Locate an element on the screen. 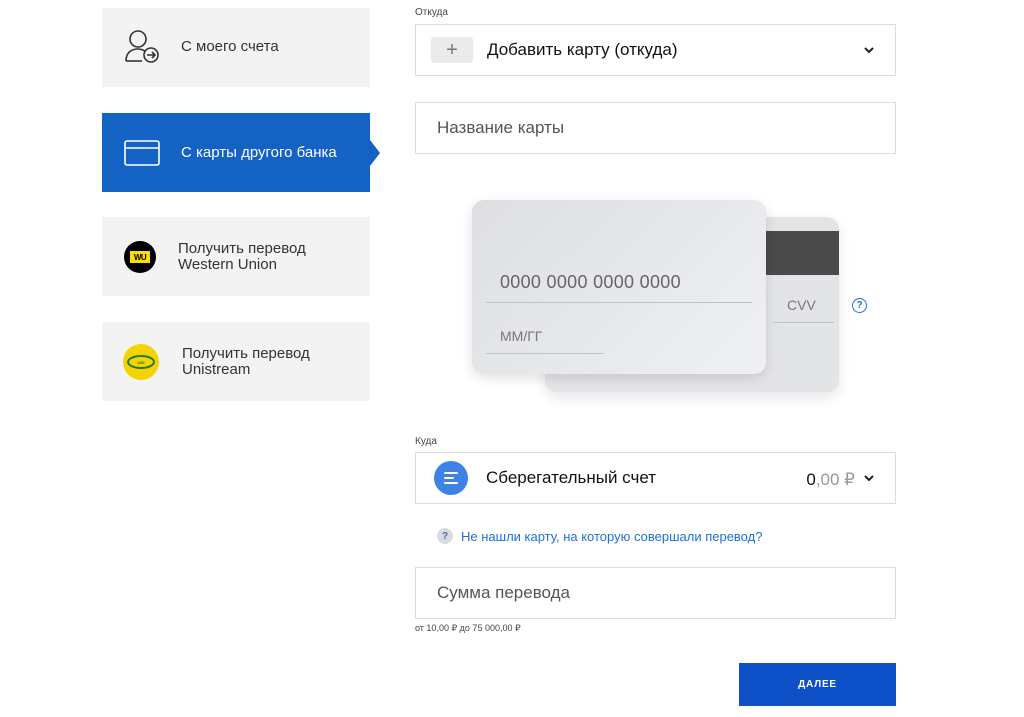 This screenshot has width=1024, height=717. amount-field: Сумма перевода is located at coordinates (655, 593).